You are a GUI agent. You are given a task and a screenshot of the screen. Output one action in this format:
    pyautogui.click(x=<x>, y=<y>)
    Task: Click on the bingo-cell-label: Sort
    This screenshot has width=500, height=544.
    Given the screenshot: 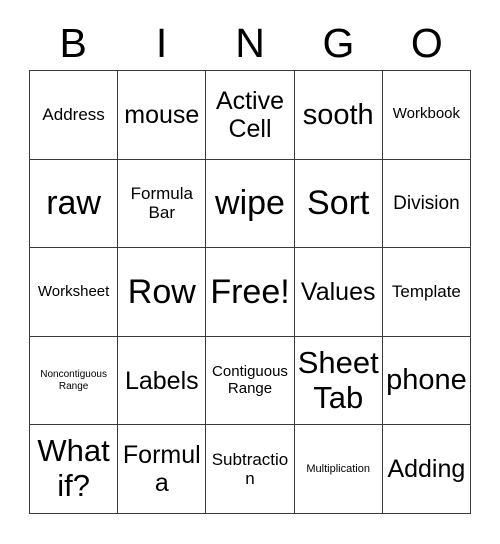 What is the action you would take?
    pyautogui.click(x=338, y=203)
    